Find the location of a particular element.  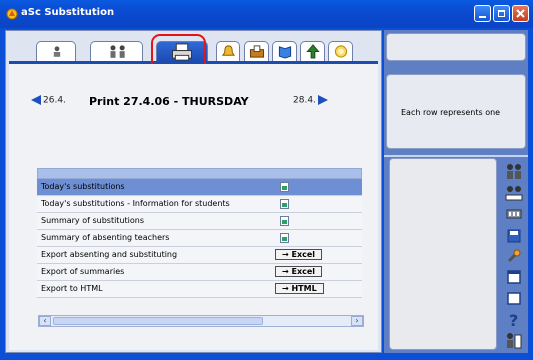

scroll-left-button: ‹ is located at coordinates (45, 321).